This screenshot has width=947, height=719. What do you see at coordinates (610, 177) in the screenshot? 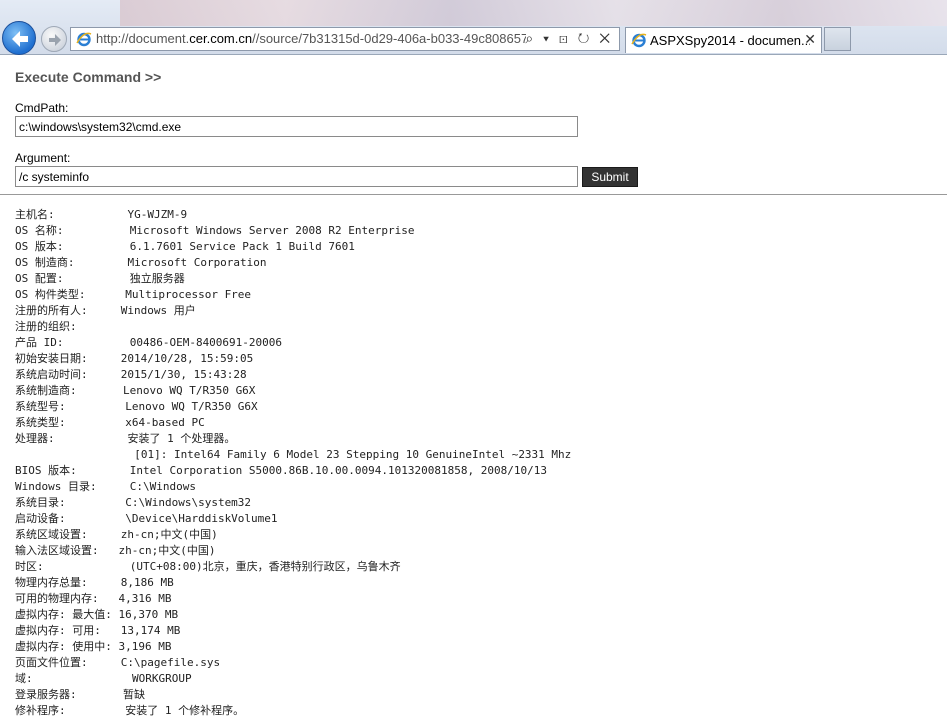
I see `submit-button: Submit` at bounding box center [610, 177].